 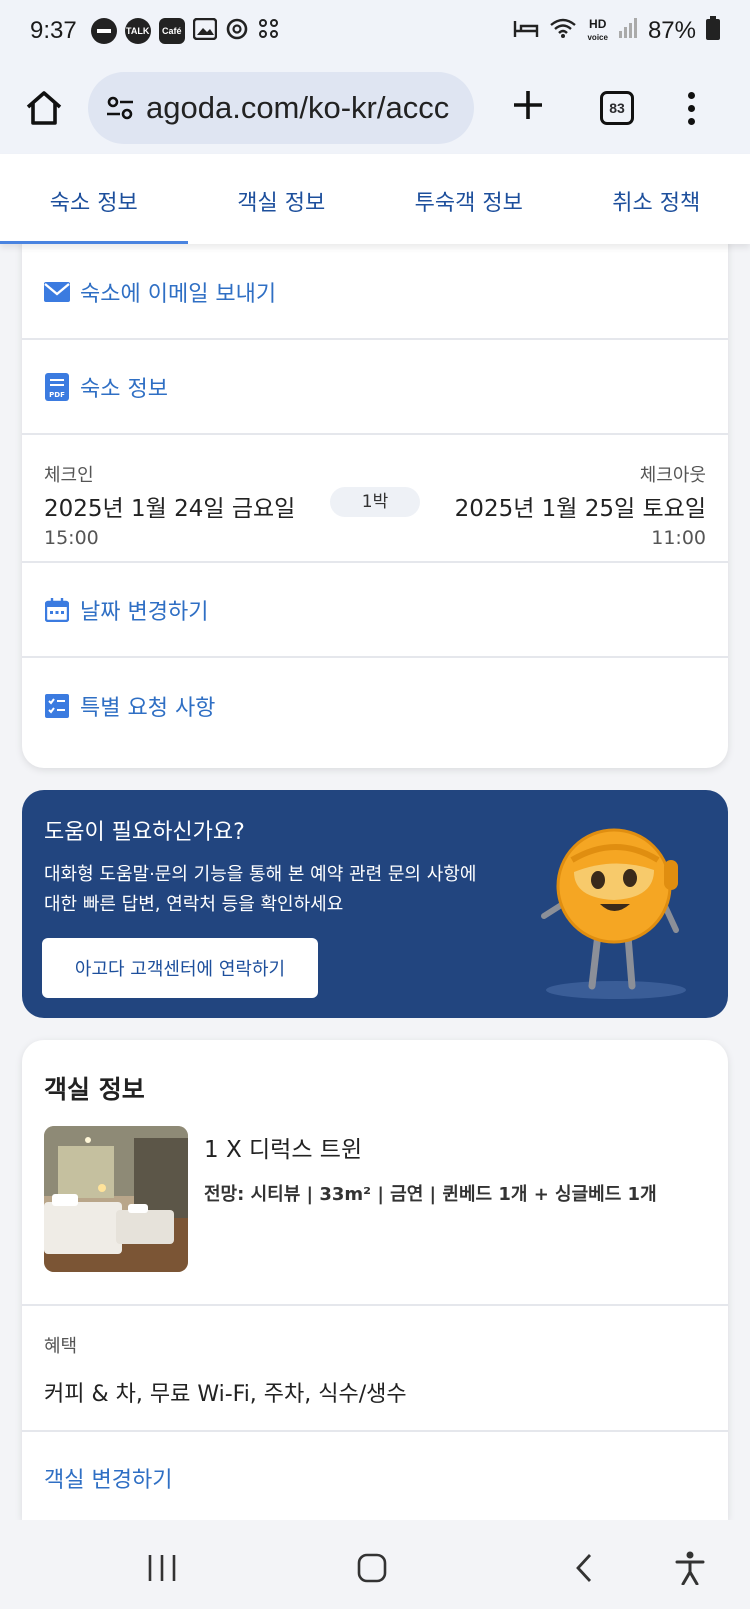 I want to click on tab-cancellation-policy: 취소 정책, so click(x=656, y=199).